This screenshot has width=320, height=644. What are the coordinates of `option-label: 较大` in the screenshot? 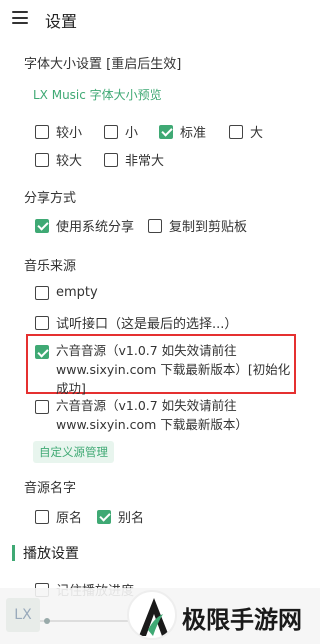 It's located at (69, 161).